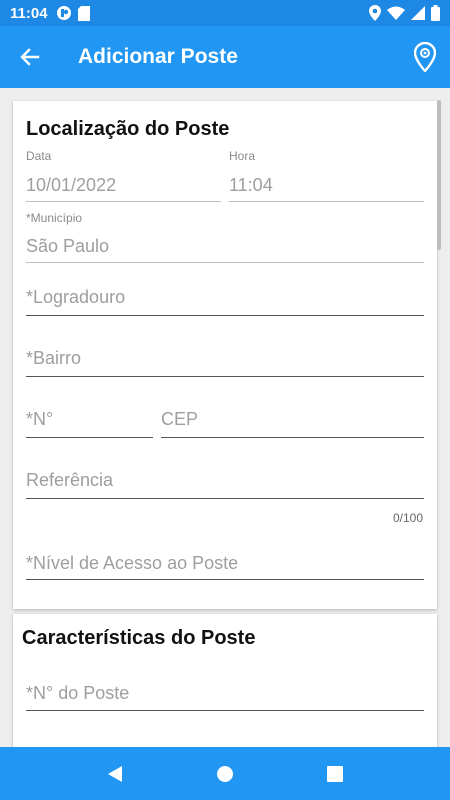 Image resolution: width=450 pixels, height=800 pixels. Describe the element at coordinates (123, 201) in the screenshot. I see `date-underline` at that location.